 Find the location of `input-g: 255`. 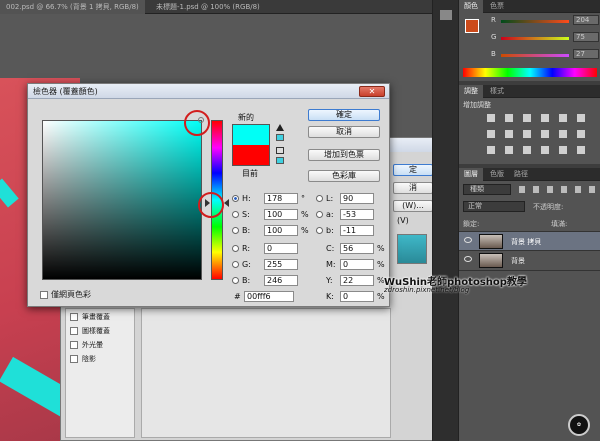

input-g: 255 is located at coordinates (281, 264).